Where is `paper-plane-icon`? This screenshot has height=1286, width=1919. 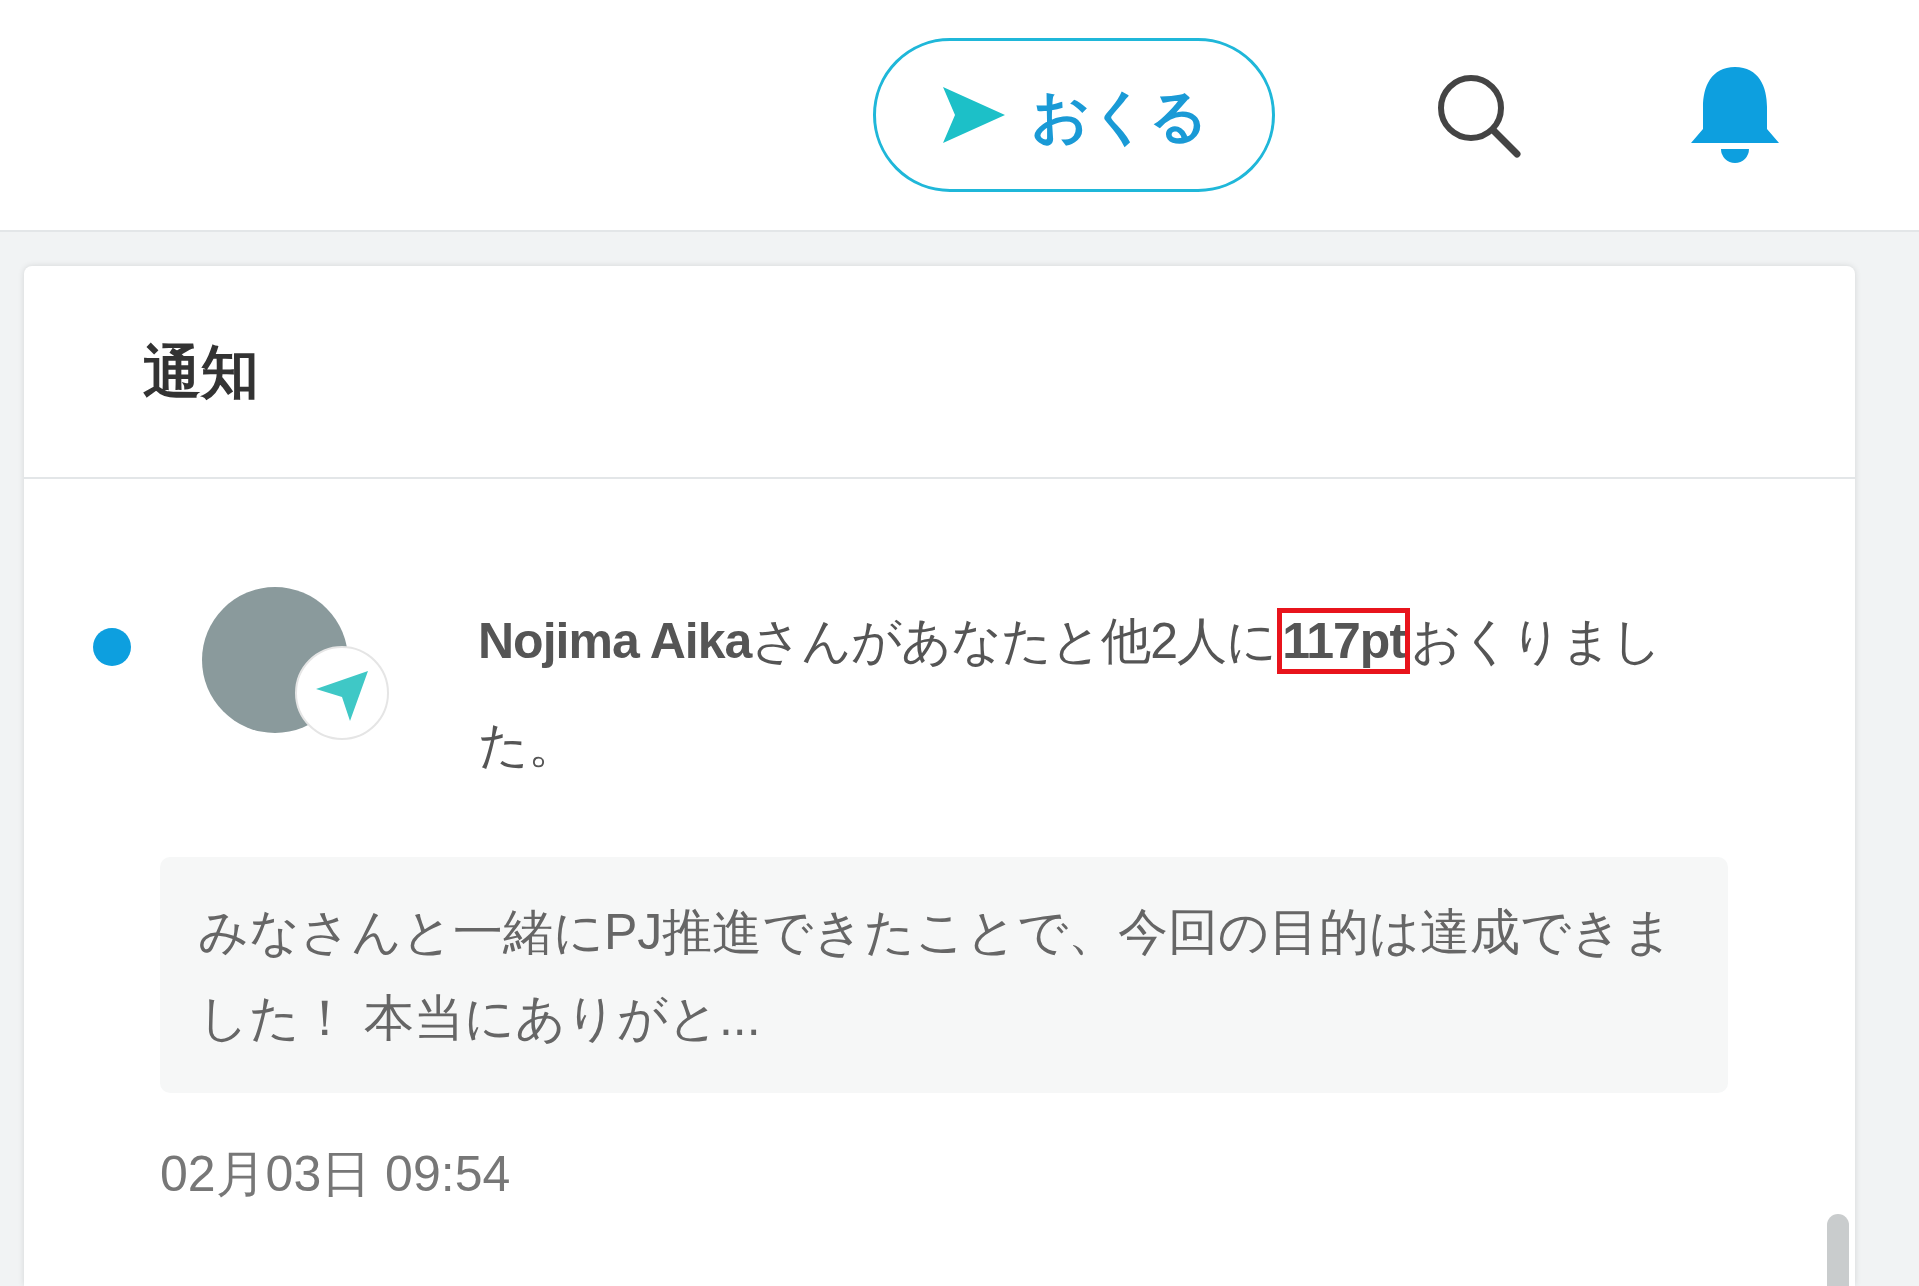
paper-plane-icon is located at coordinates (973, 115).